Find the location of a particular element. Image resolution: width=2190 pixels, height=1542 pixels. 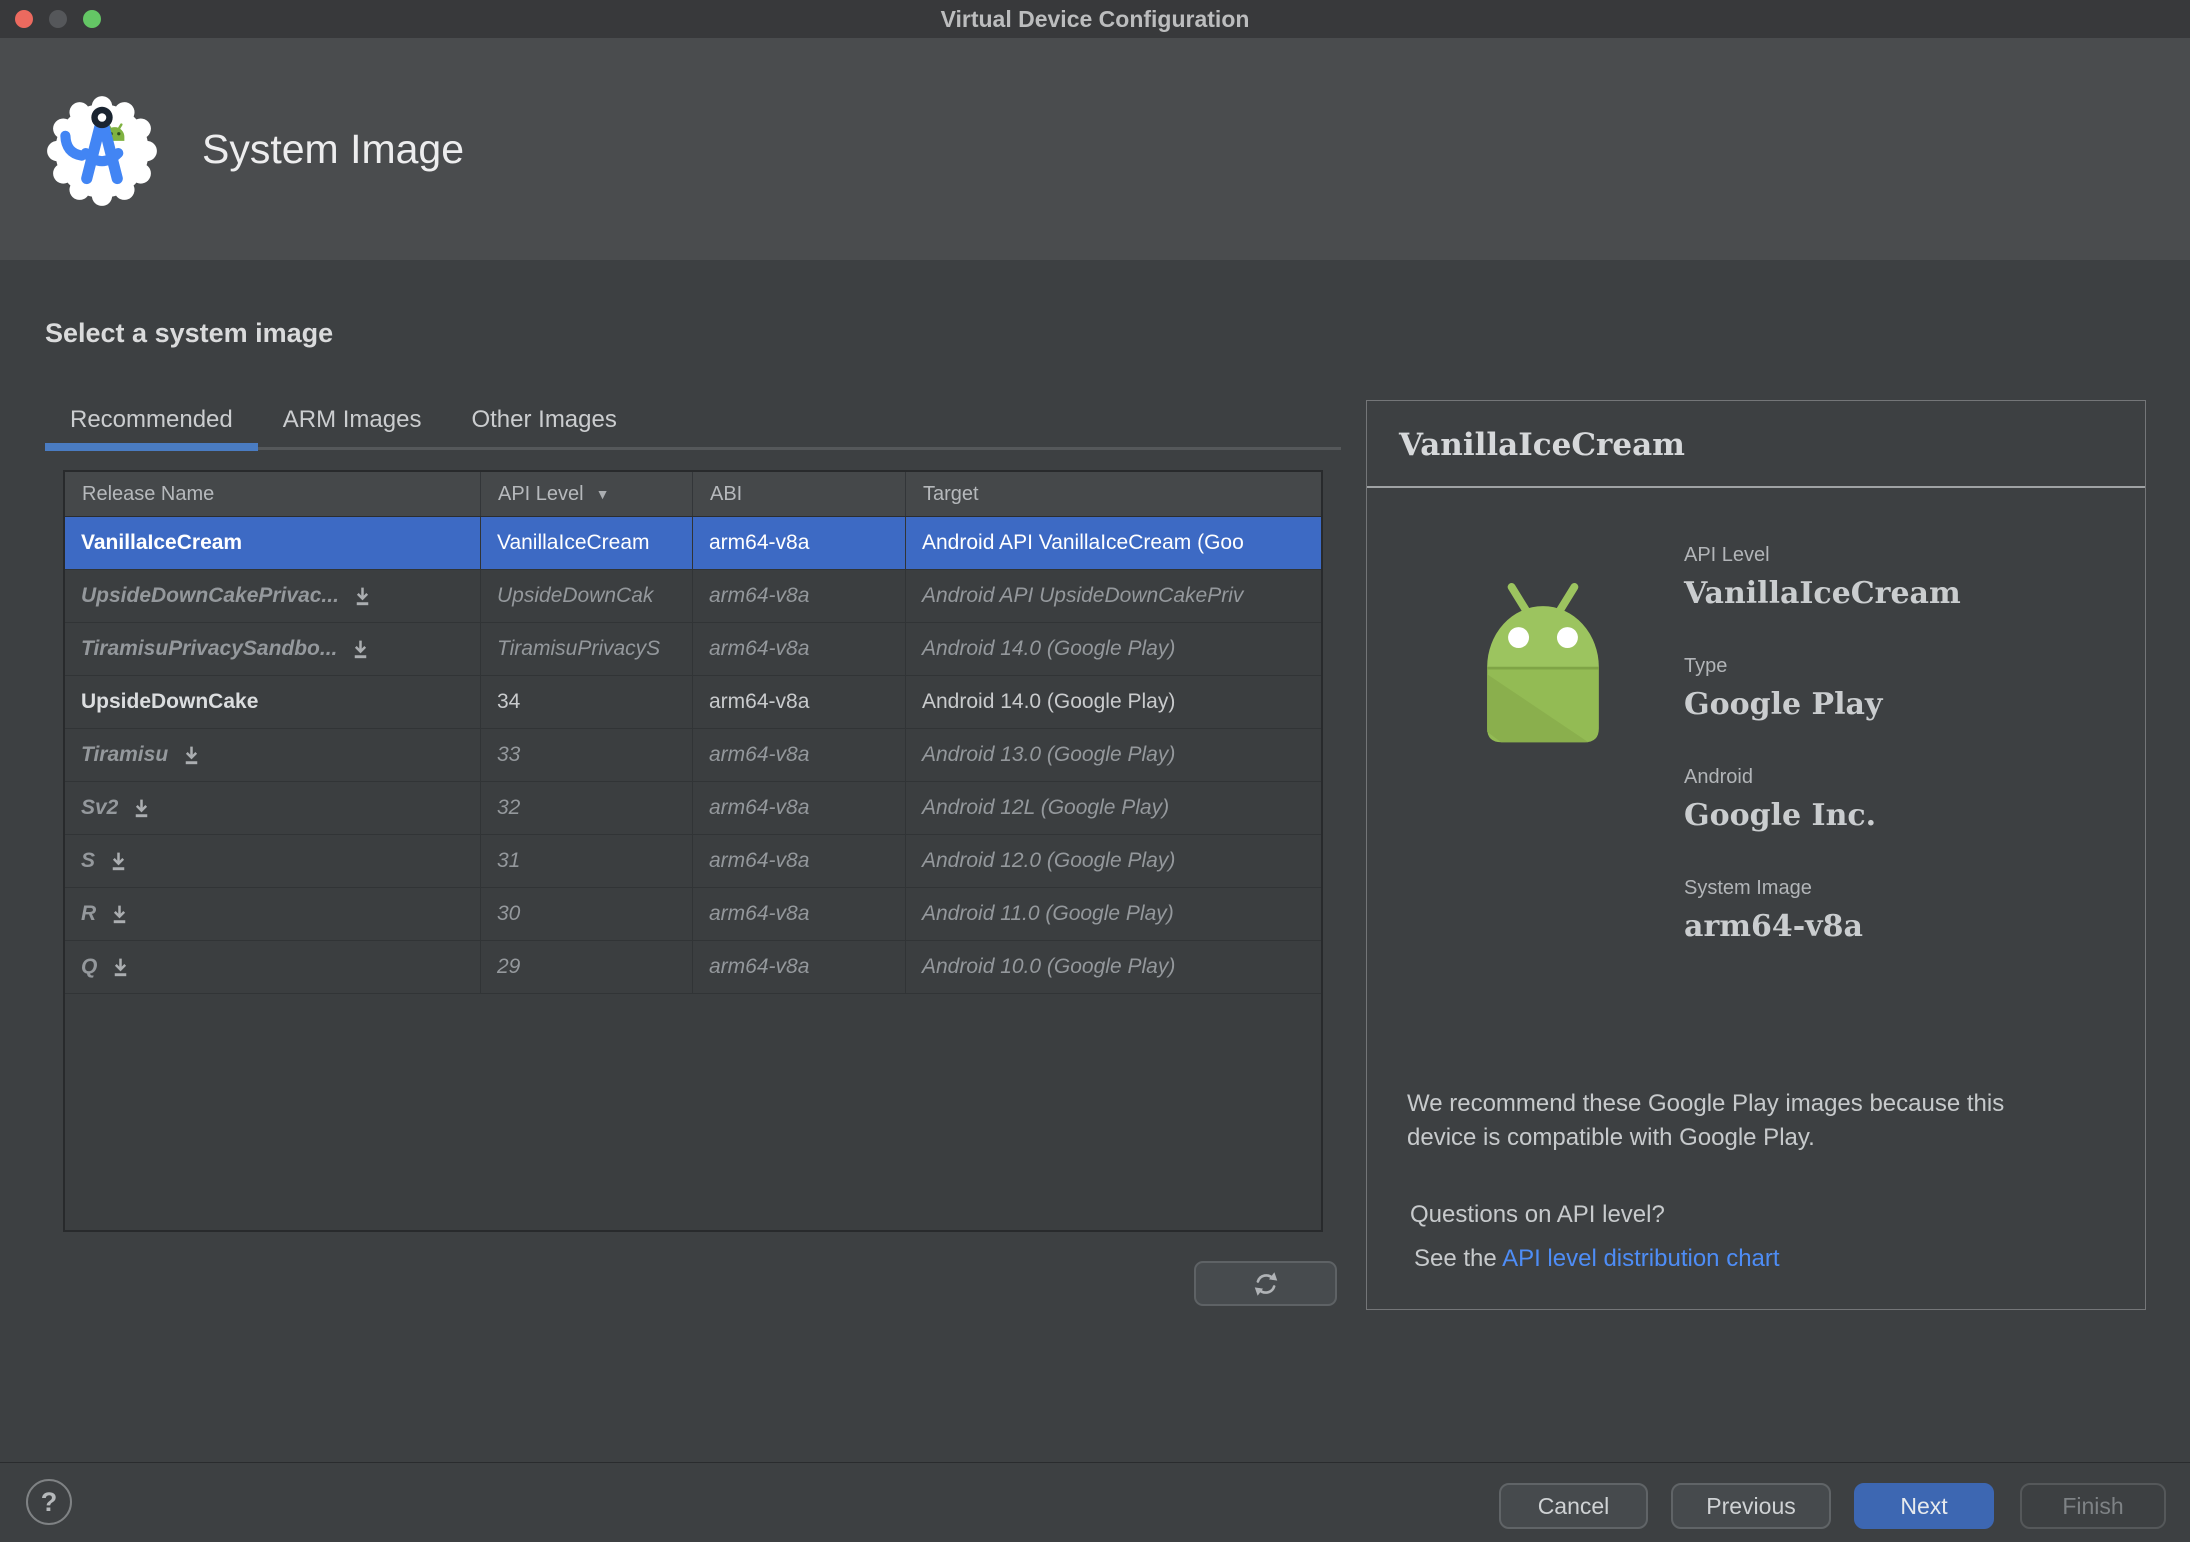

details-field: System Image arm64-v8a is located at coordinates (1822, 910).